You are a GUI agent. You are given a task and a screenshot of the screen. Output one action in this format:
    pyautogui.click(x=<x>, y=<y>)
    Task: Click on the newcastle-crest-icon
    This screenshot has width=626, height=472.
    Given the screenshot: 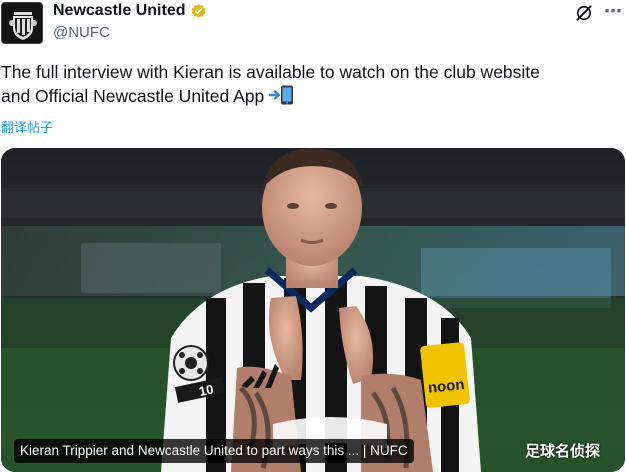 What is the action you would take?
    pyautogui.click(x=22, y=23)
    